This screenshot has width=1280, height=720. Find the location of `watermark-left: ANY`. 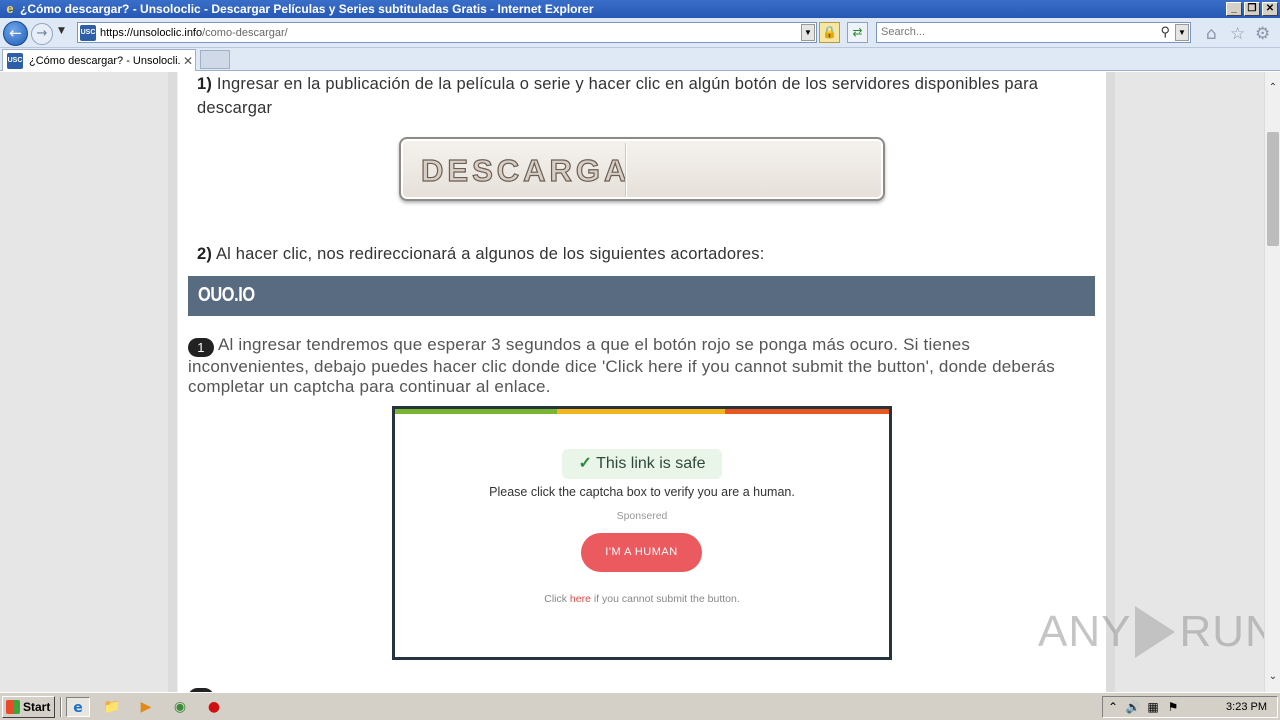

watermark-left: ANY is located at coordinates (1085, 631).